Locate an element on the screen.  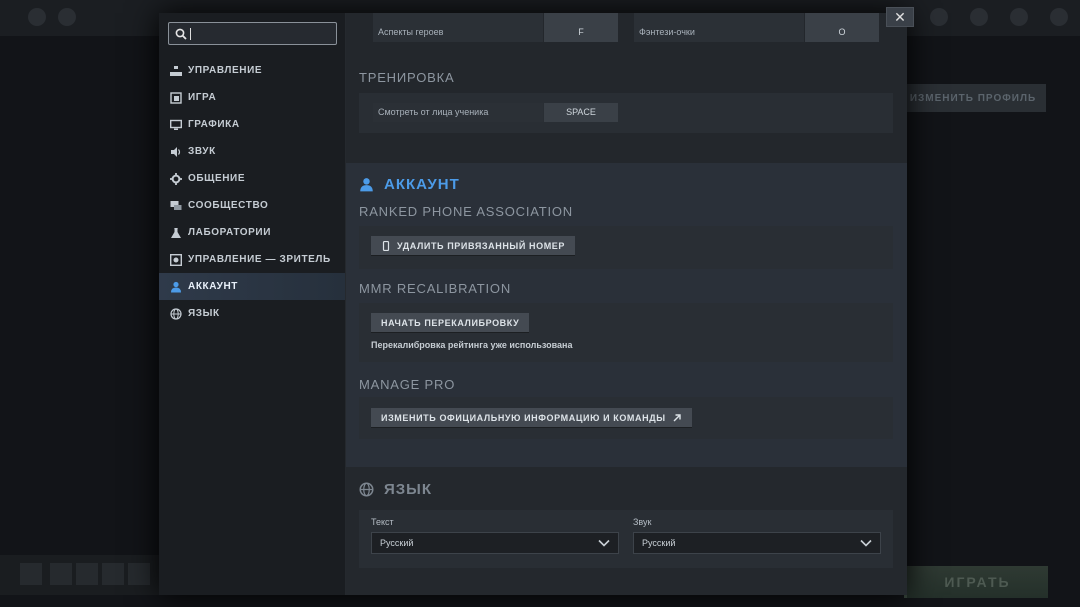
sidebar-item-label: ЯЗЫК is located at coordinates (204, 313).